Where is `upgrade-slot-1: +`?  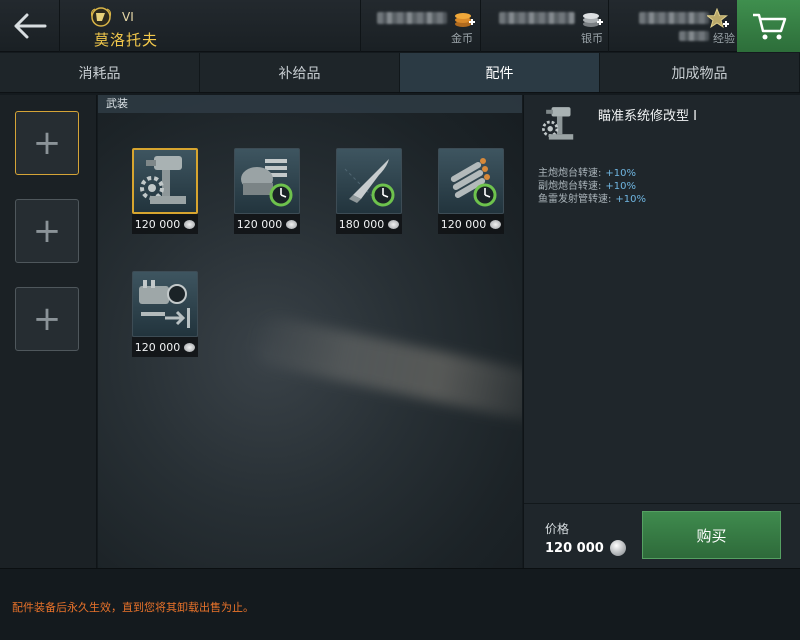 upgrade-slot-1: + is located at coordinates (47, 143).